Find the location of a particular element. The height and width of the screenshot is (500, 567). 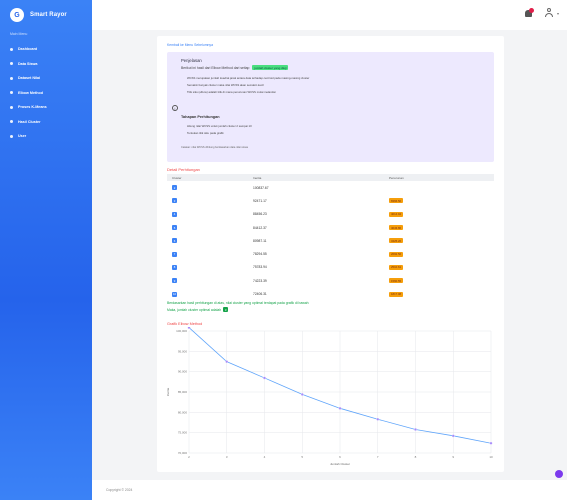

table-row: 10 72406.31 1817.08 is located at coordinates (330, 293).